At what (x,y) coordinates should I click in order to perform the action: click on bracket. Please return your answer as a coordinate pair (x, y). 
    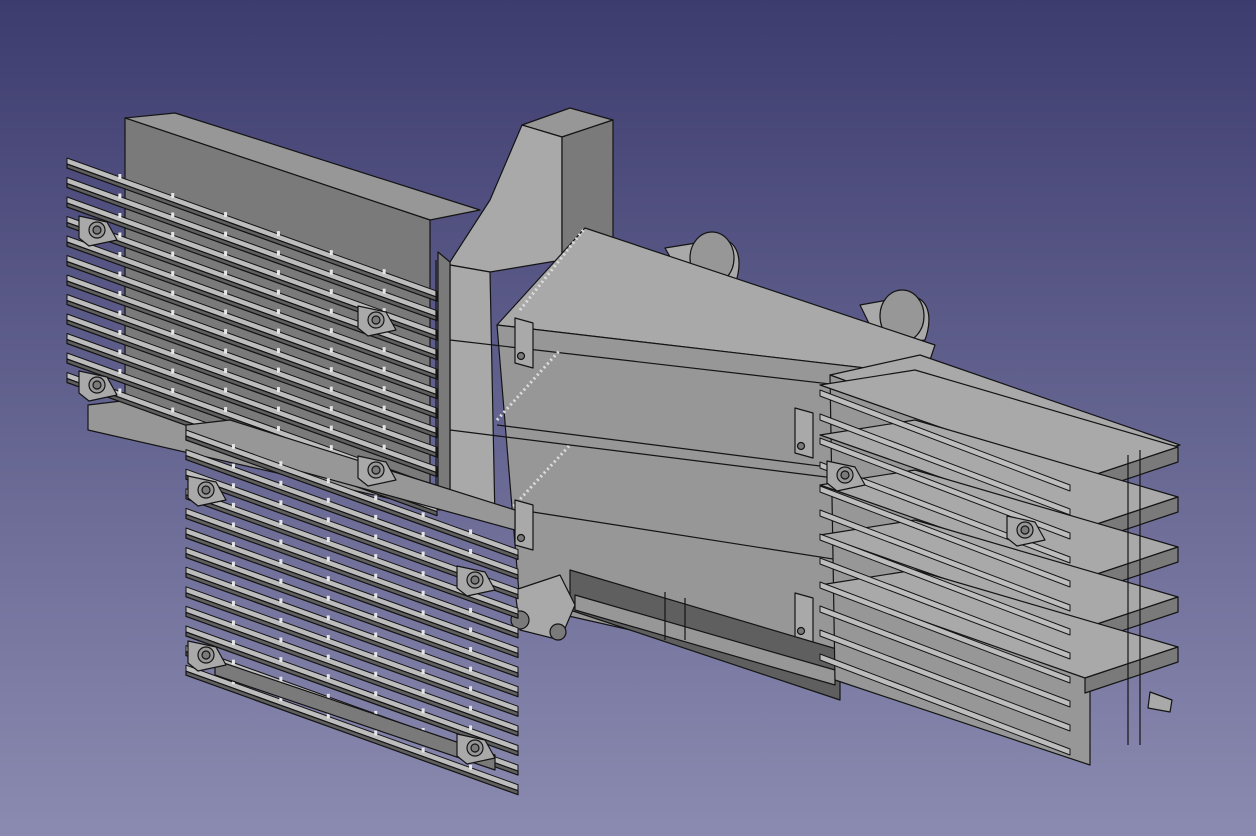
    Looking at the image, I should click on (524, 343).